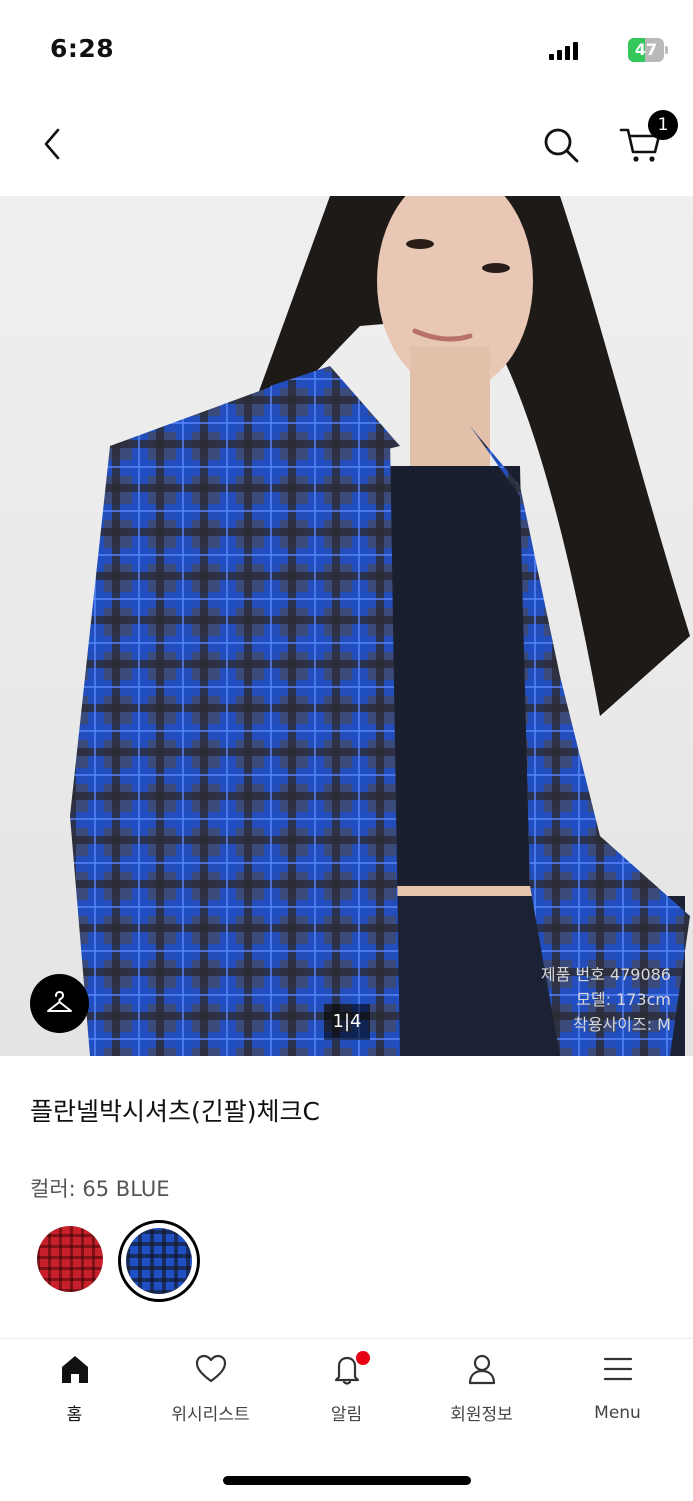 The height and width of the screenshot is (1501, 693). I want to click on battery-level: 47, so click(646, 49).